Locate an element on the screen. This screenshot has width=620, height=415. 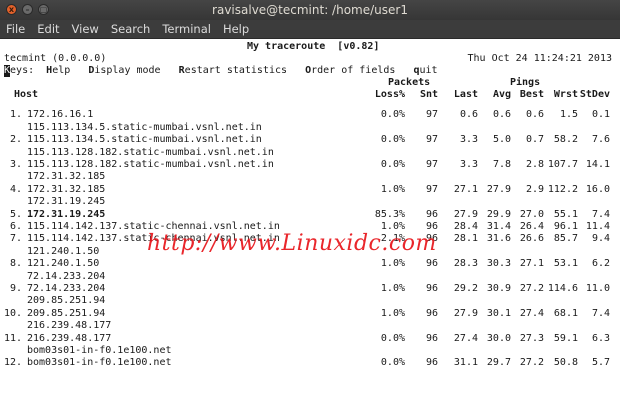
hop-number: 4. is located at coordinates (16, 189).